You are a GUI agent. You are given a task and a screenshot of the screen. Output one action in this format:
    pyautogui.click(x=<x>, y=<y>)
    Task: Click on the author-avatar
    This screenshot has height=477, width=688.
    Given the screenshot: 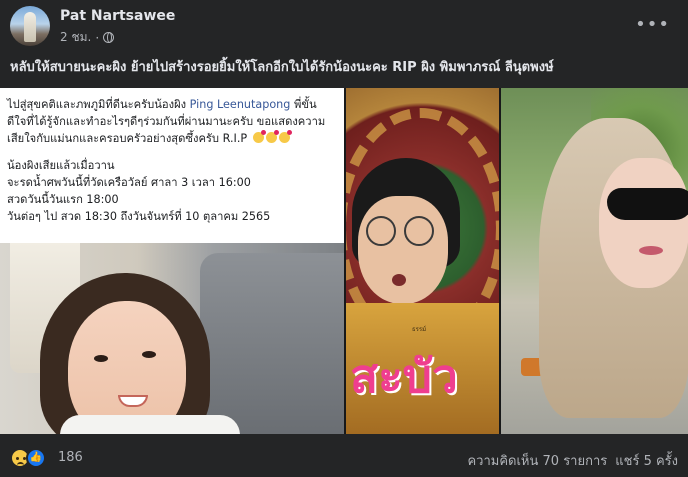 What is the action you would take?
    pyautogui.click(x=30, y=26)
    